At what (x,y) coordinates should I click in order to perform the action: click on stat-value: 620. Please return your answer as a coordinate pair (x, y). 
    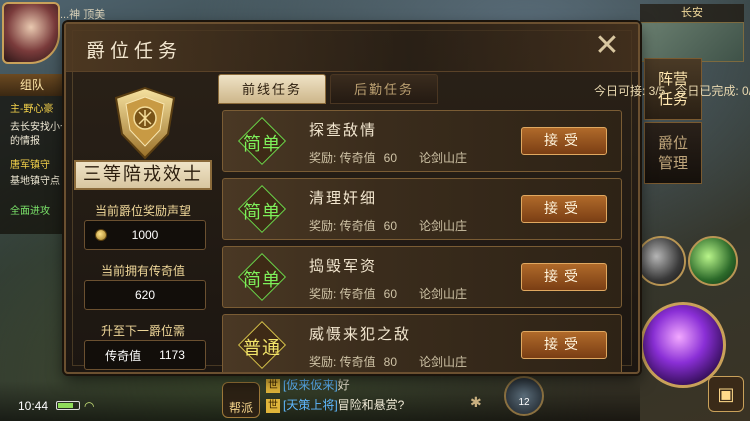
    Looking at the image, I should click on (145, 295).